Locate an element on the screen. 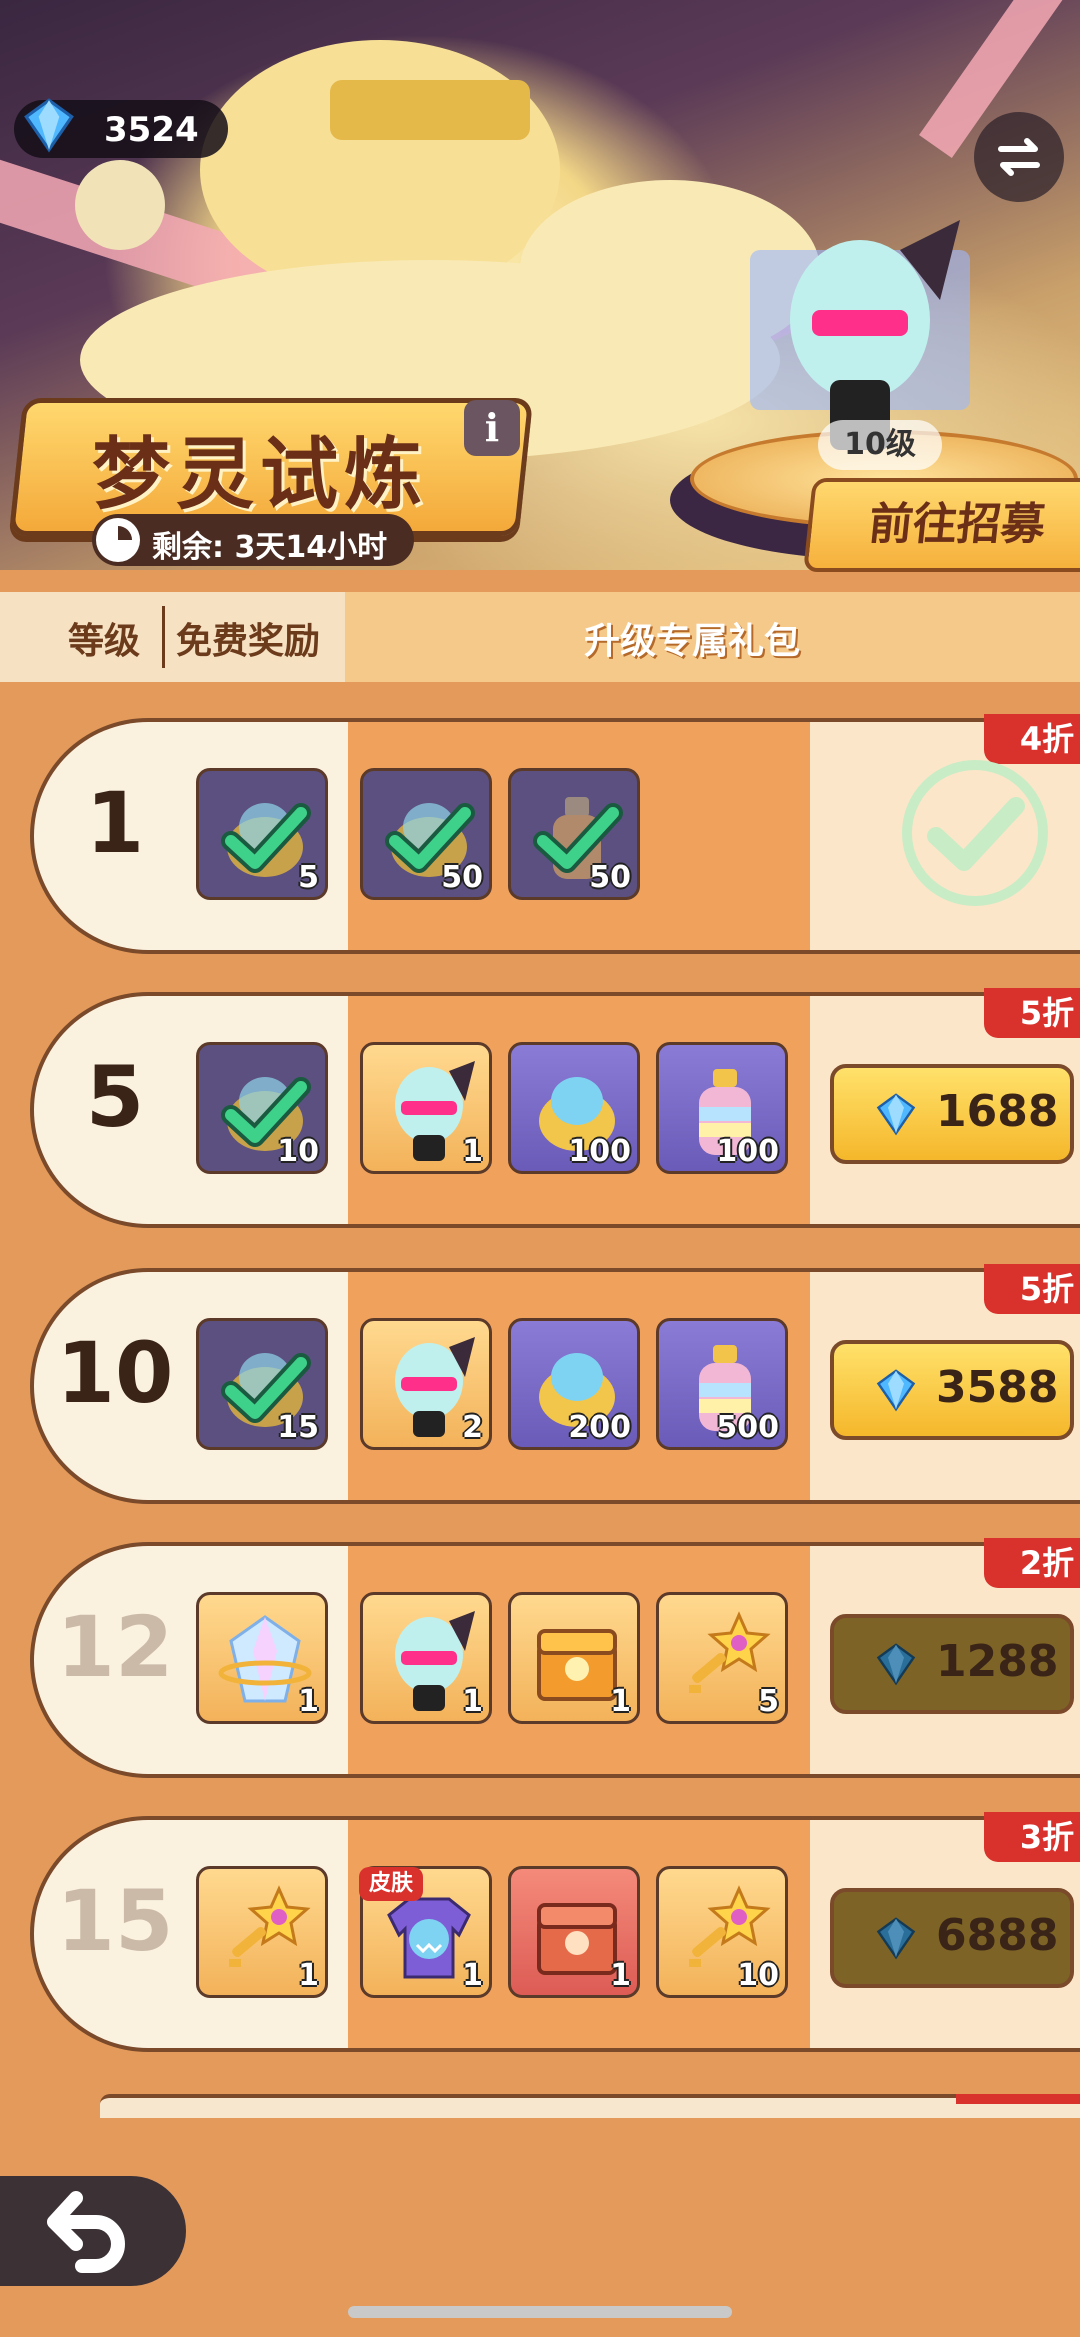  row-level: 12 is located at coordinates (115, 1647).